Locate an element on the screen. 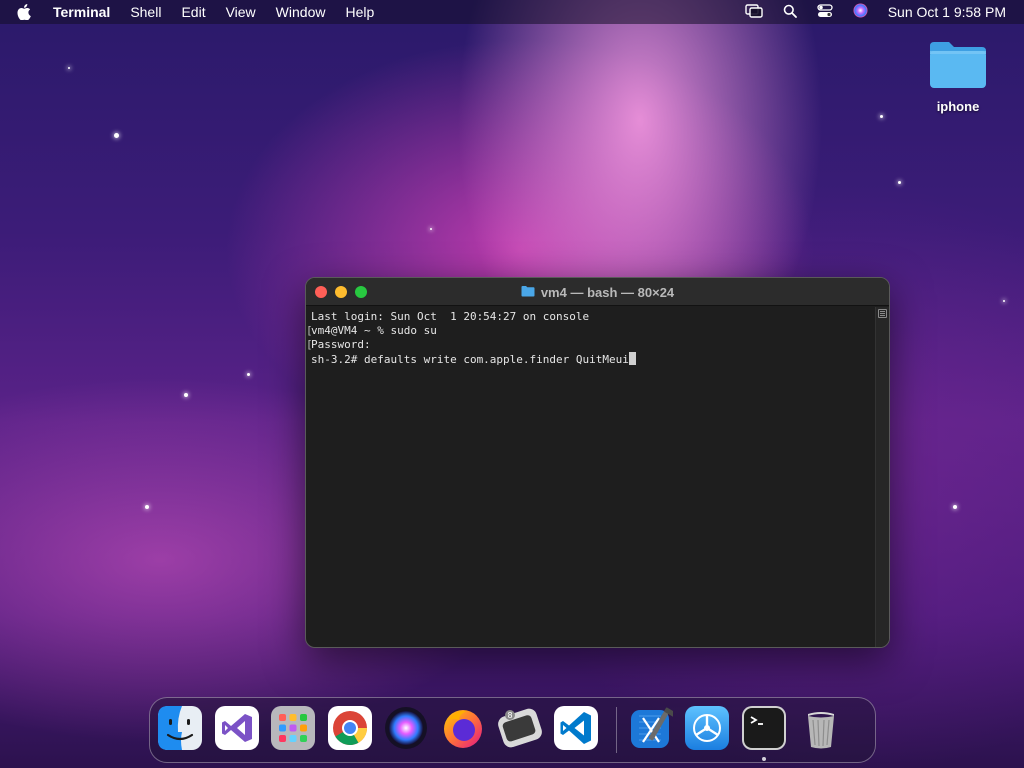 This screenshot has height=768, width=1024. chrome-icon is located at coordinates (349, 730).